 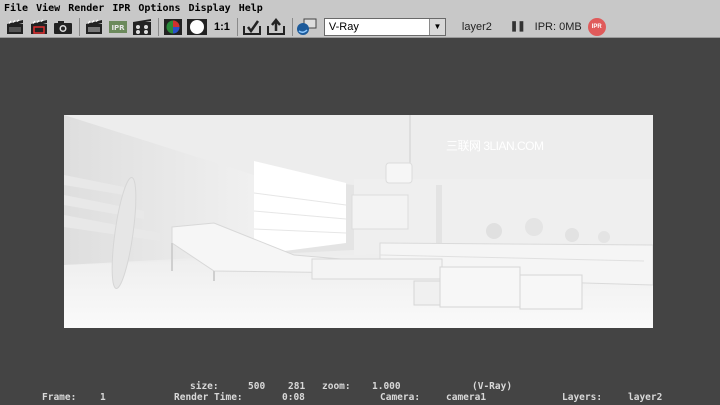 What do you see at coordinates (197, 27) in the screenshot?
I see `alpha-channel-icon` at bounding box center [197, 27].